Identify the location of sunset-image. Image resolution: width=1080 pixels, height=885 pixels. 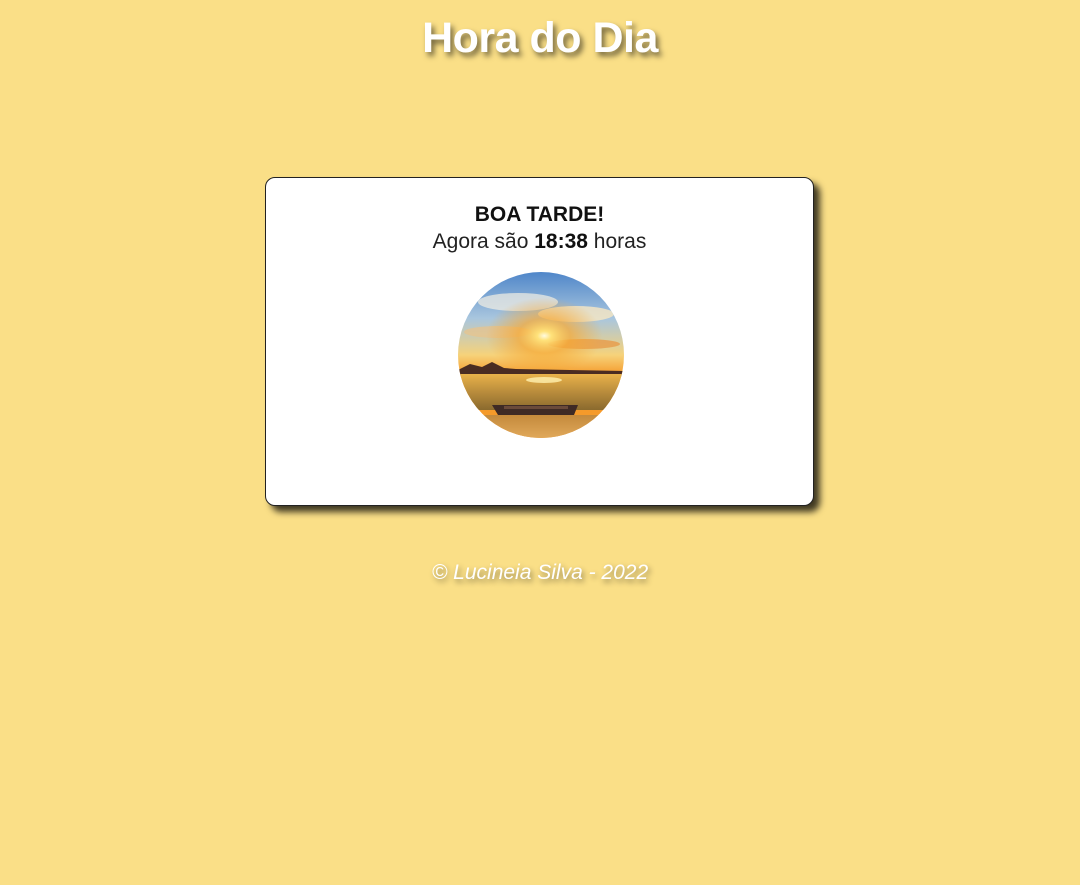
(541, 355).